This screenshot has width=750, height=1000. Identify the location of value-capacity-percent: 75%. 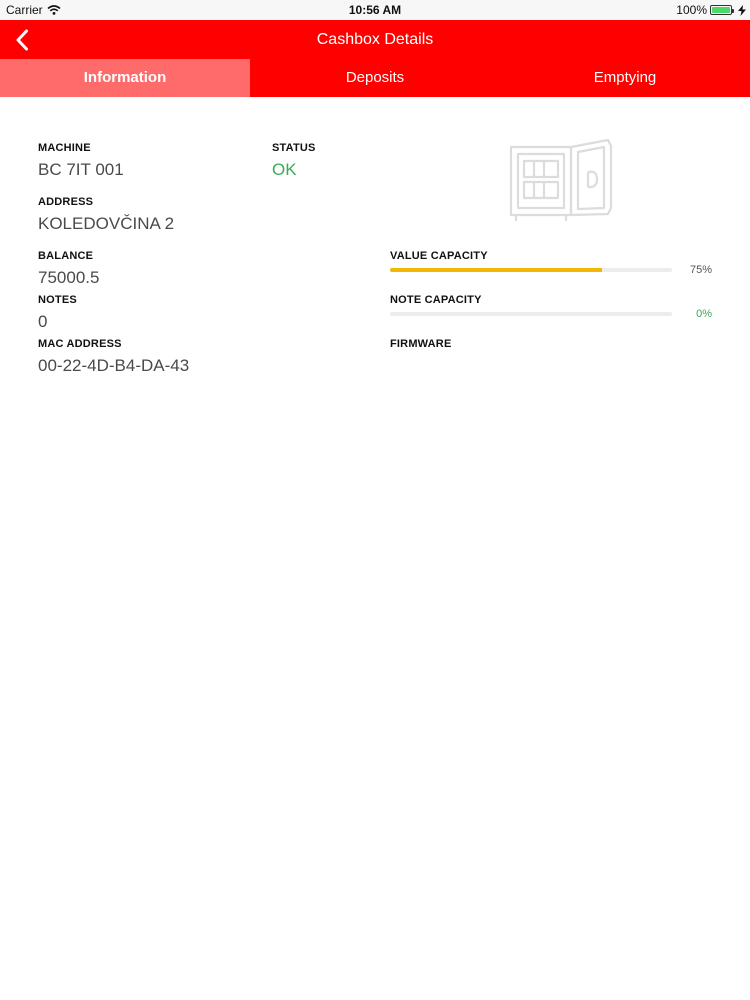
(700, 270).